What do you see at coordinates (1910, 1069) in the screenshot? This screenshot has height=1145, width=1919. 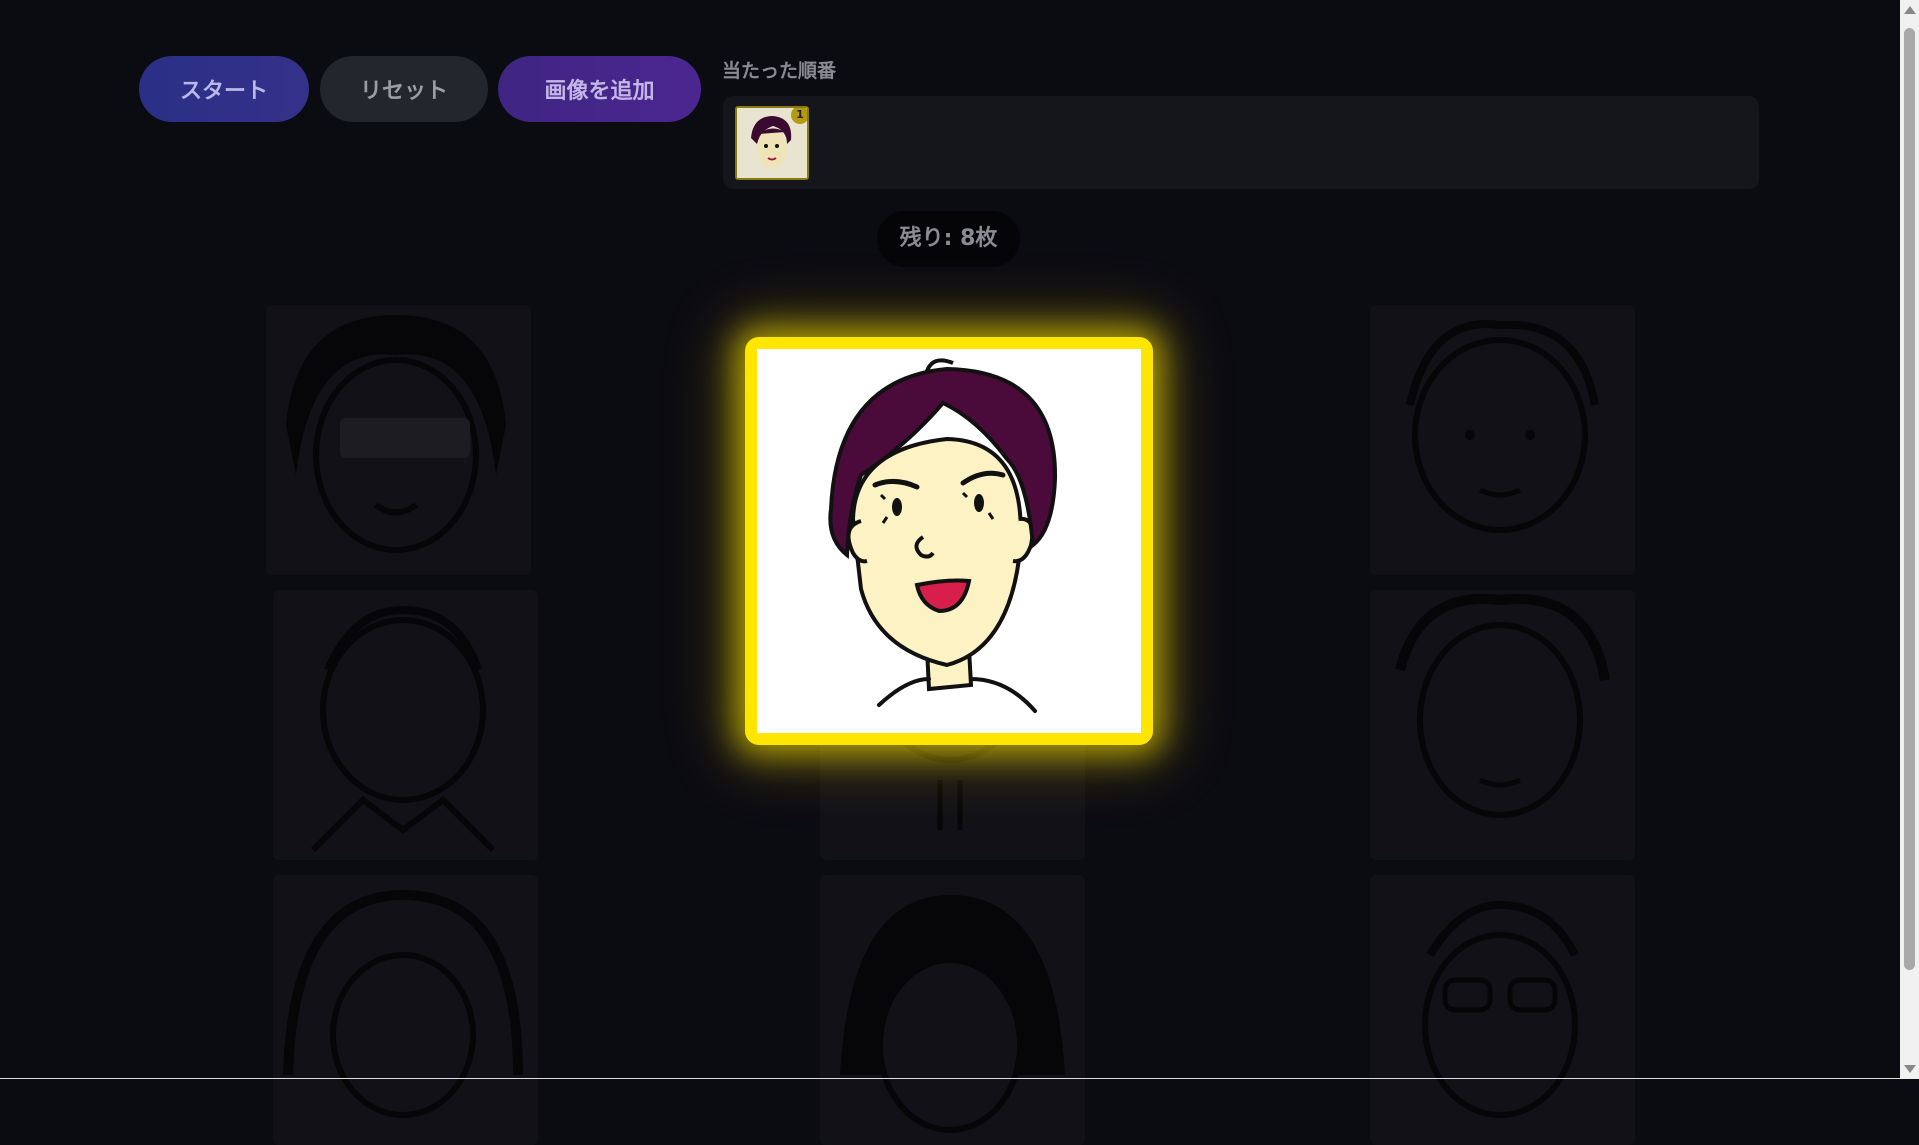 I see `scroll-down-arrow-icon` at bounding box center [1910, 1069].